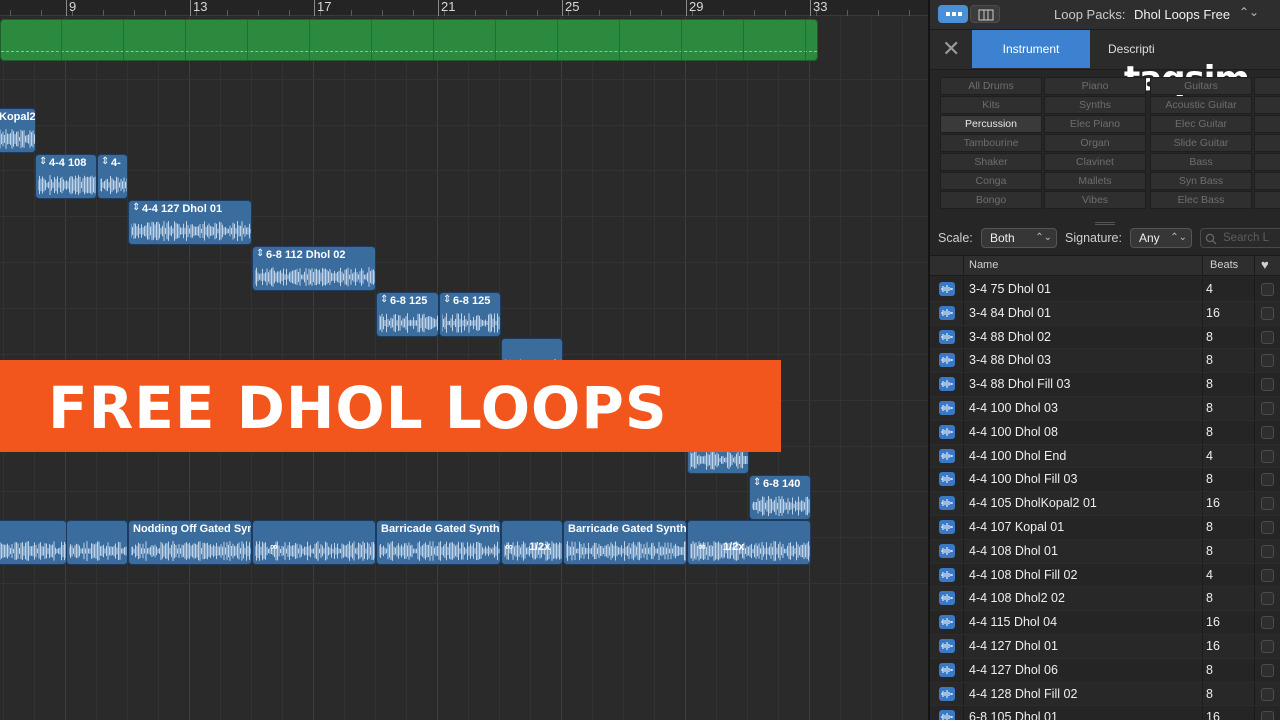  Describe the element at coordinates (1095, 143) in the screenshot. I see `keyword-button: Organ` at that location.